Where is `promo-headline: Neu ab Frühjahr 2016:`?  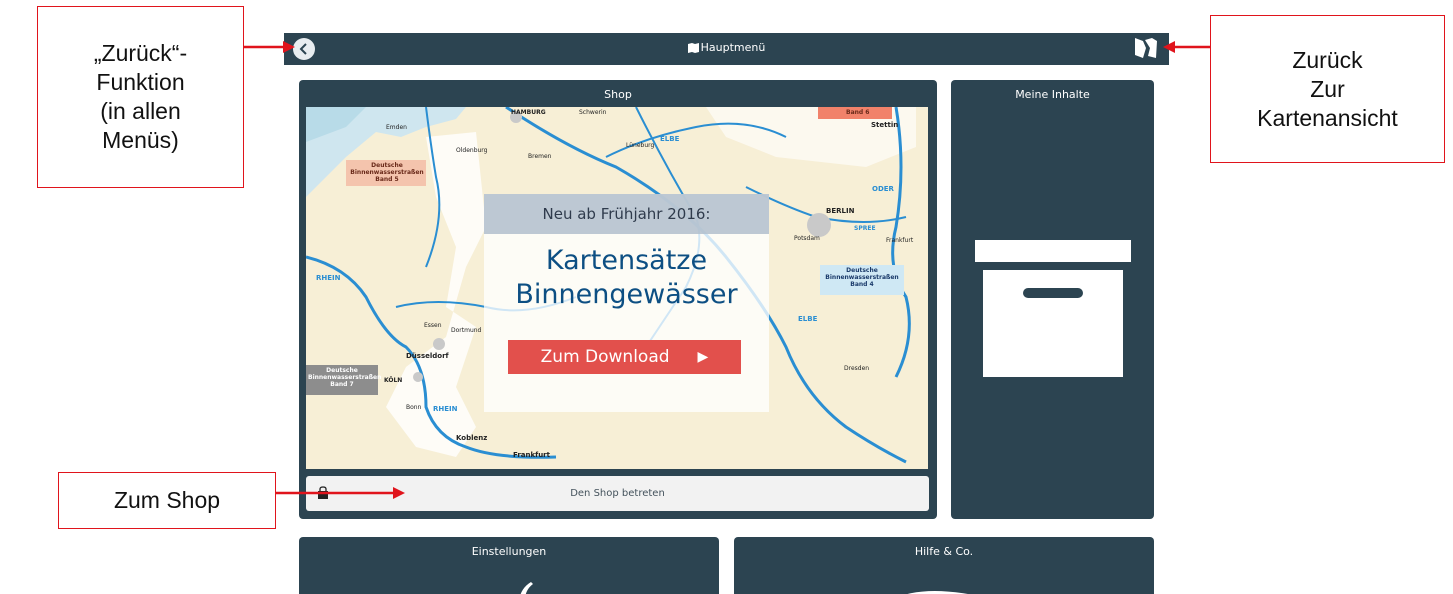
promo-headline: Neu ab Frühjahr 2016: is located at coordinates (626, 214).